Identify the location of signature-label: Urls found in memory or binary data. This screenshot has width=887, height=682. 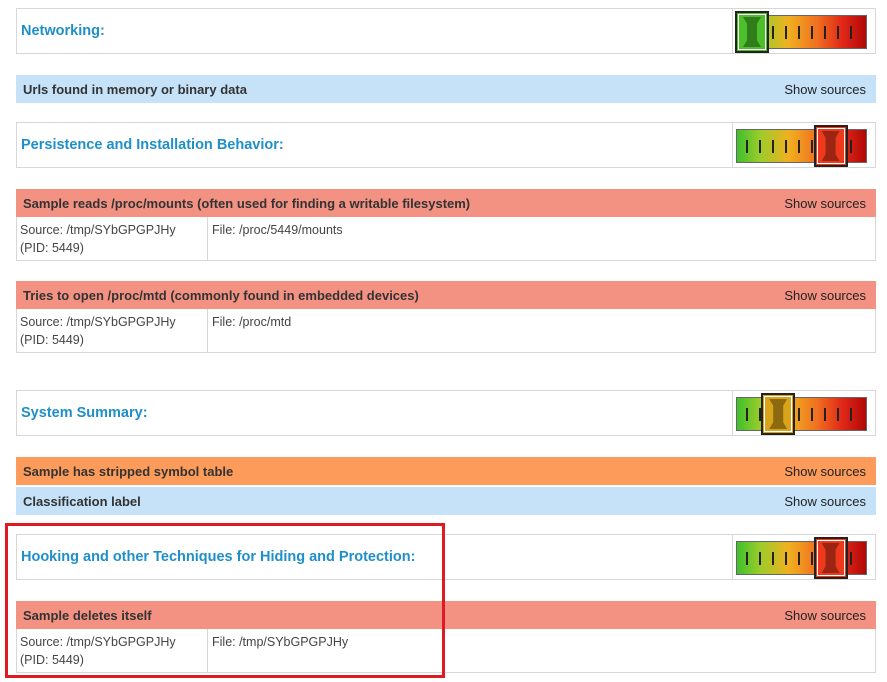
(135, 89).